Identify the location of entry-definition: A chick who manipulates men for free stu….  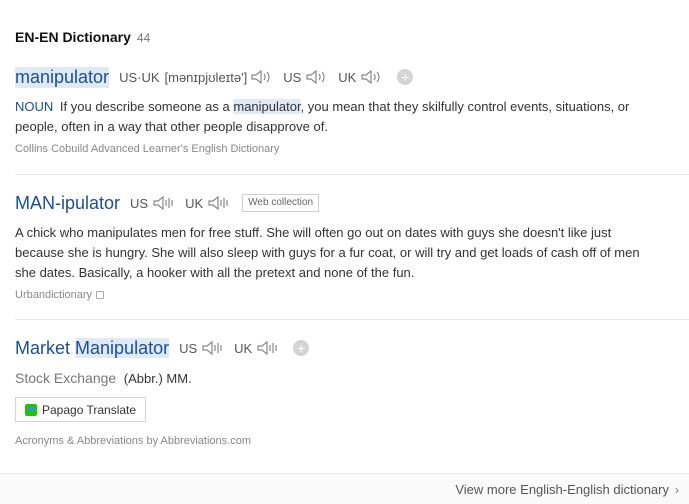
(352, 253).